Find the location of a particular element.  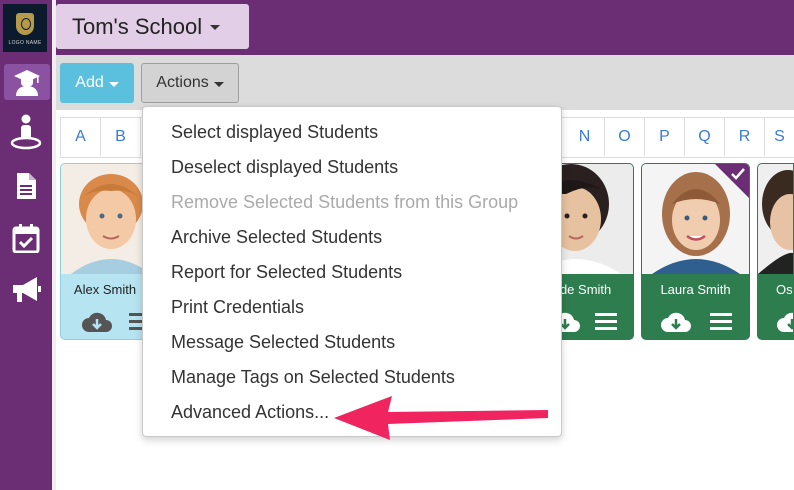

letter-filter-s: S is located at coordinates (779, 136).